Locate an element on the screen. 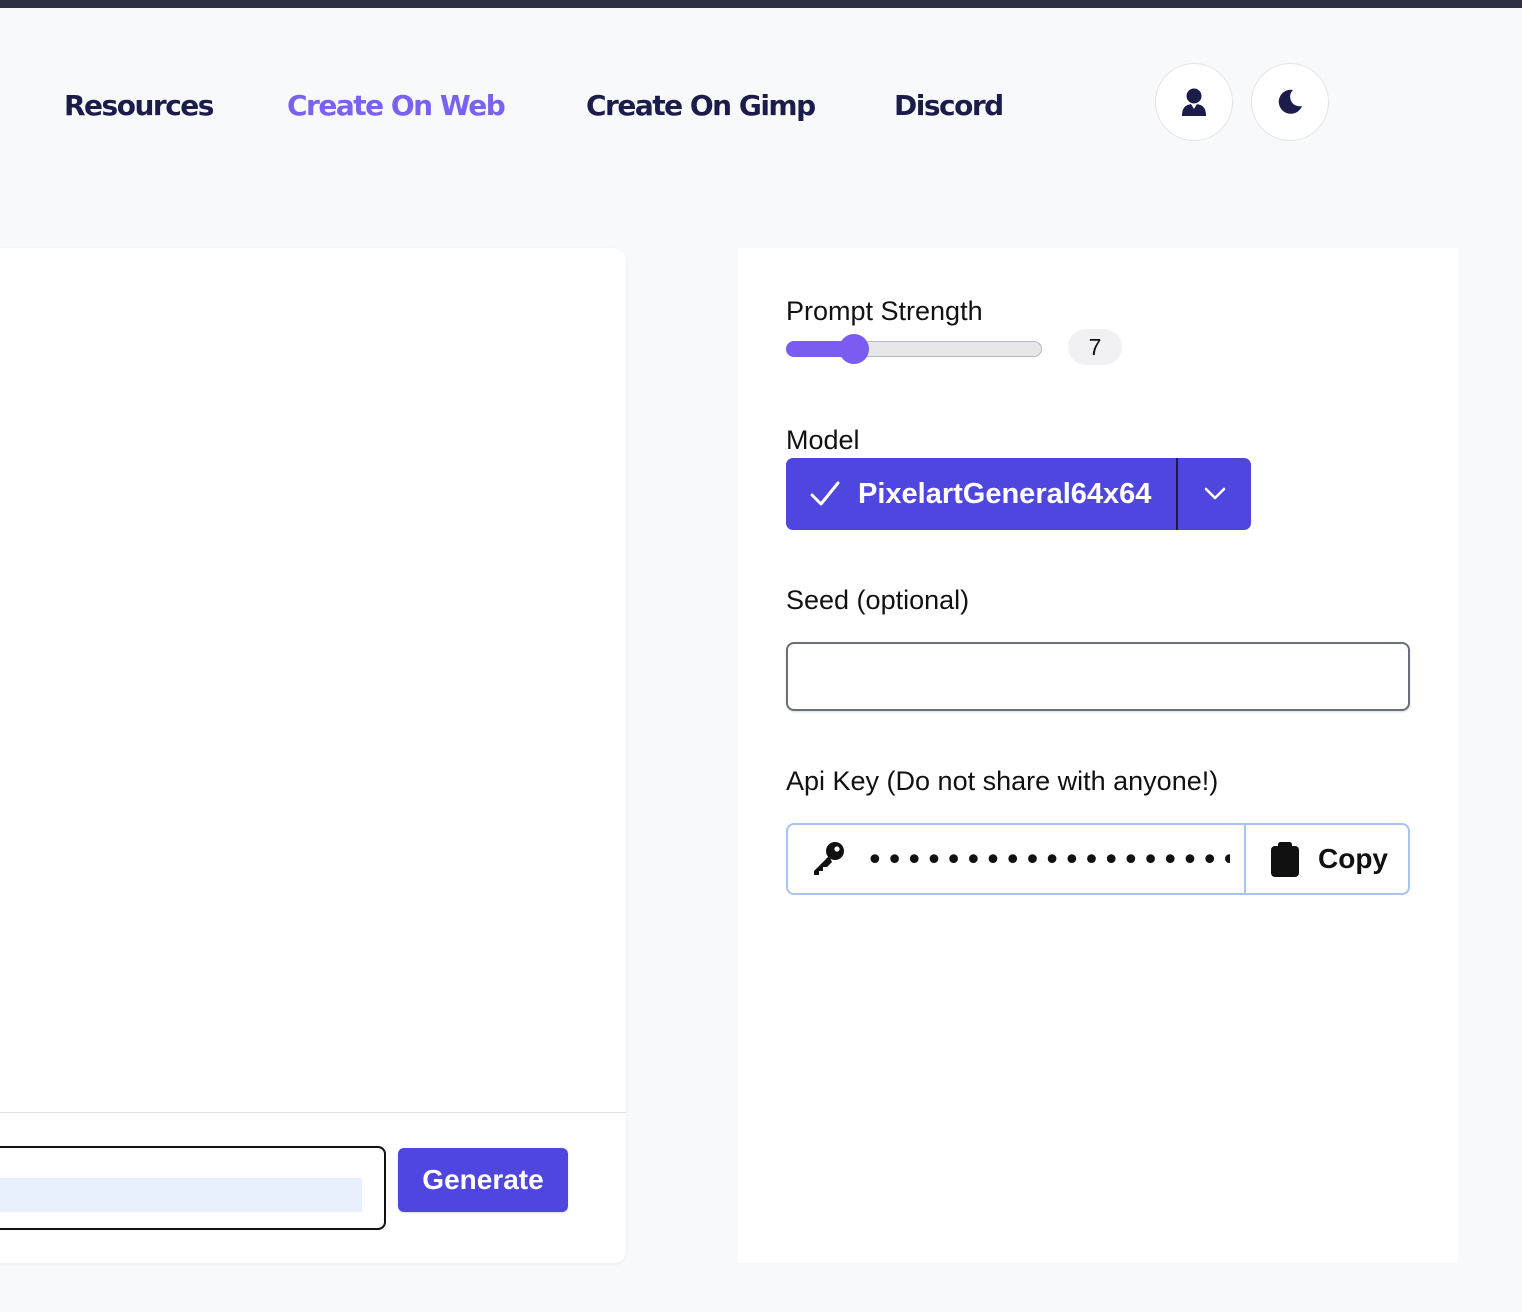  api-key-field-group: Copy is located at coordinates (1098, 859).